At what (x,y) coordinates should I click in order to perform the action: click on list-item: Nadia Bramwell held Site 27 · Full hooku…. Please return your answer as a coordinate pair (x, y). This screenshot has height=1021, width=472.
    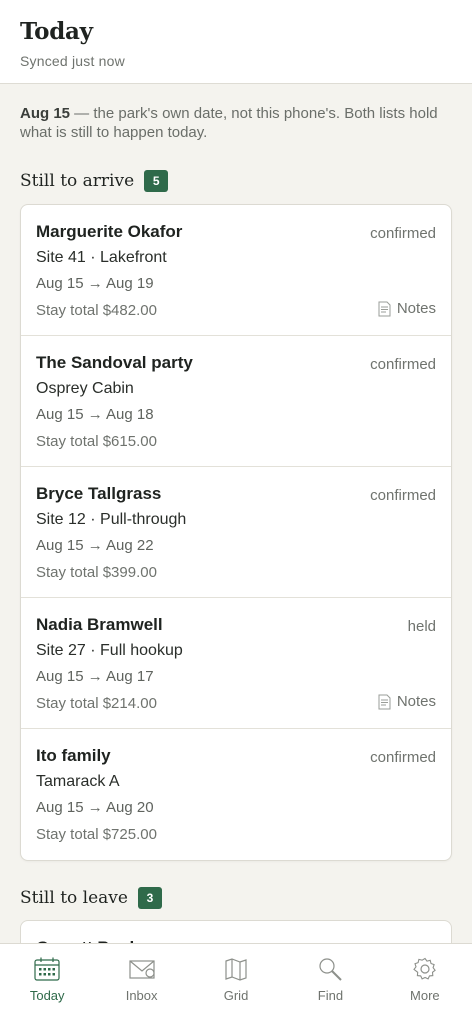
    Looking at the image, I should click on (236, 663).